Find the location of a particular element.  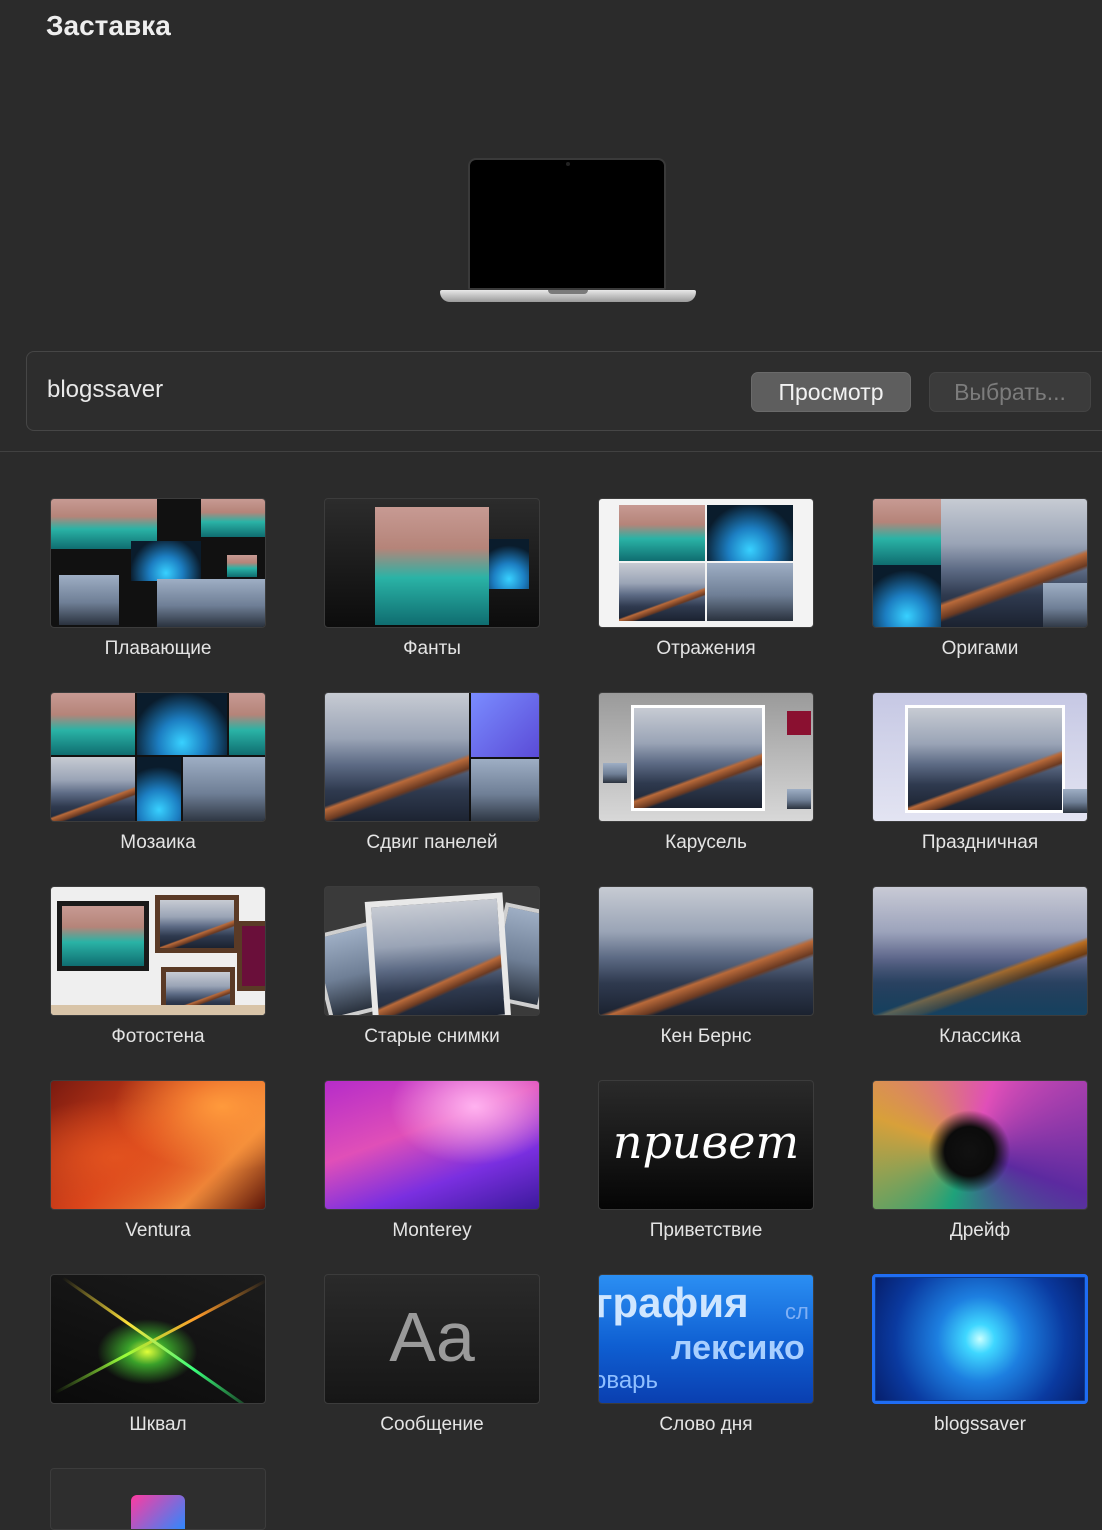

saver-label: Фотостена is located at coordinates (158, 1036).